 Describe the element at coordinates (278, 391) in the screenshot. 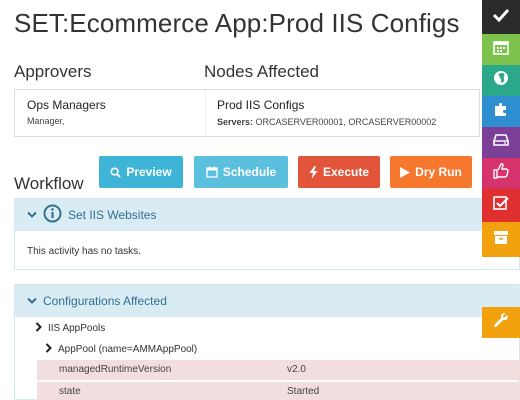

I see `config-row: state Started` at that location.